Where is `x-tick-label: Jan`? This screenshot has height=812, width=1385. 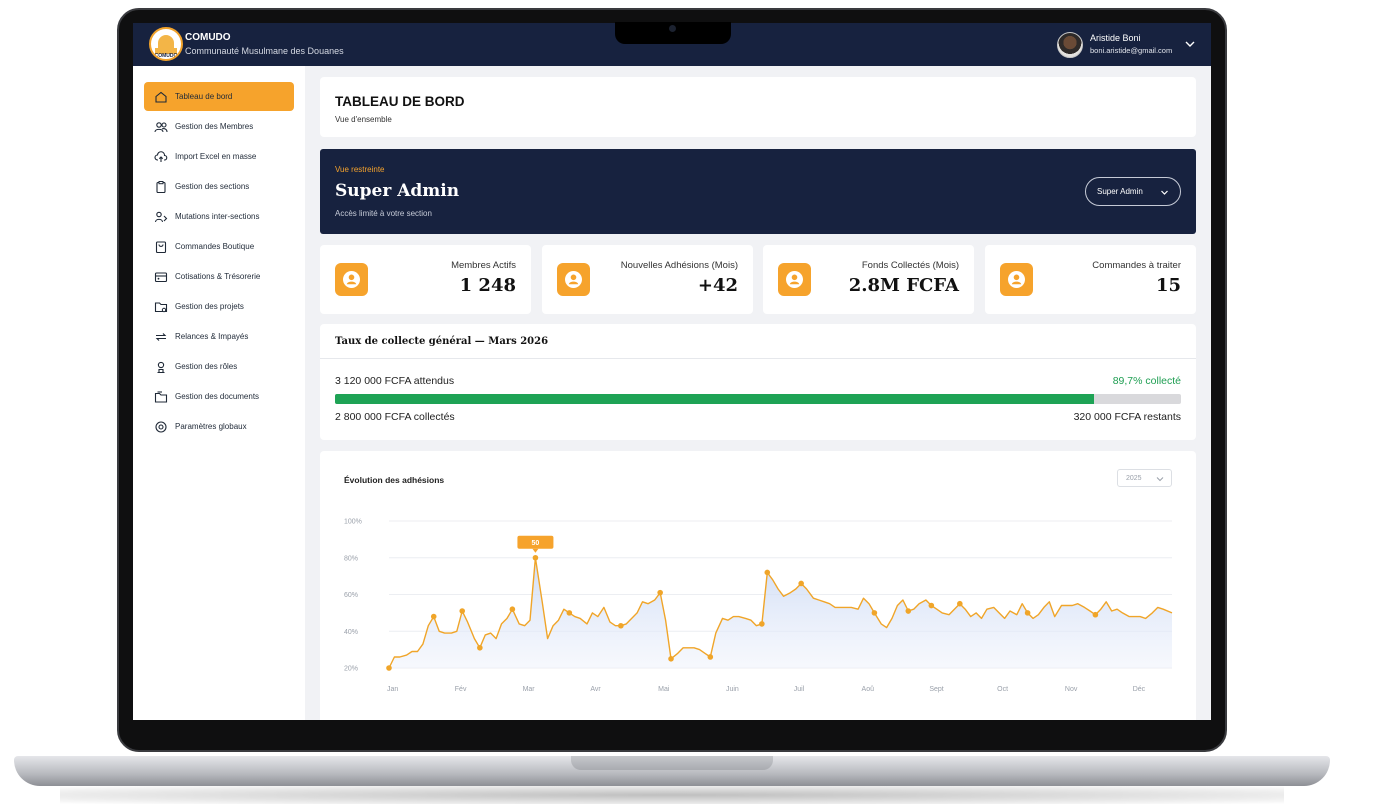 x-tick-label: Jan is located at coordinates (392, 689).